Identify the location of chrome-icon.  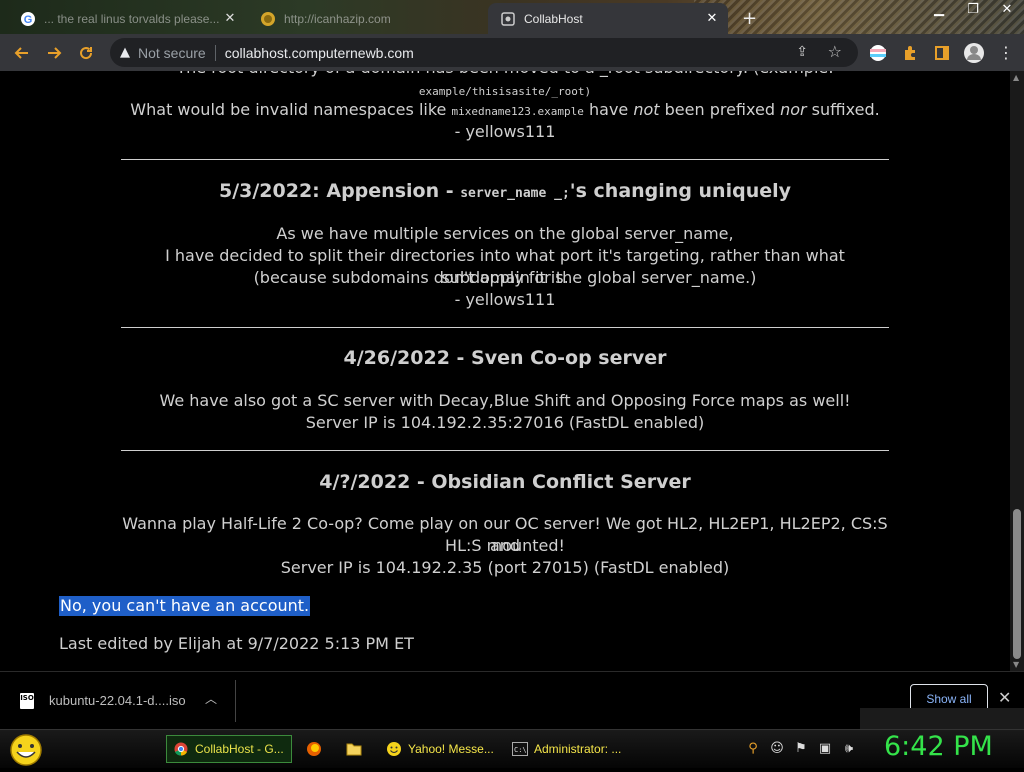
(181, 749).